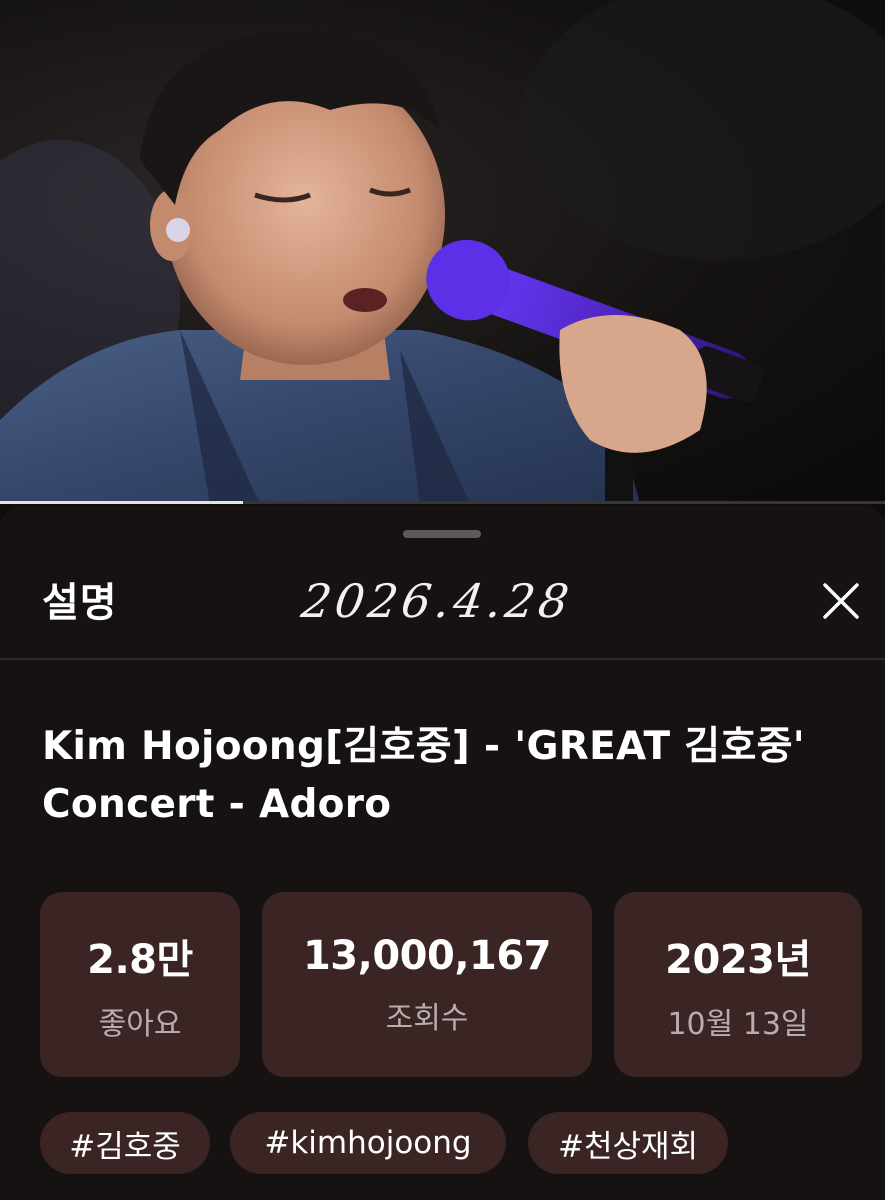  I want to click on close-icon, so click(841, 601).